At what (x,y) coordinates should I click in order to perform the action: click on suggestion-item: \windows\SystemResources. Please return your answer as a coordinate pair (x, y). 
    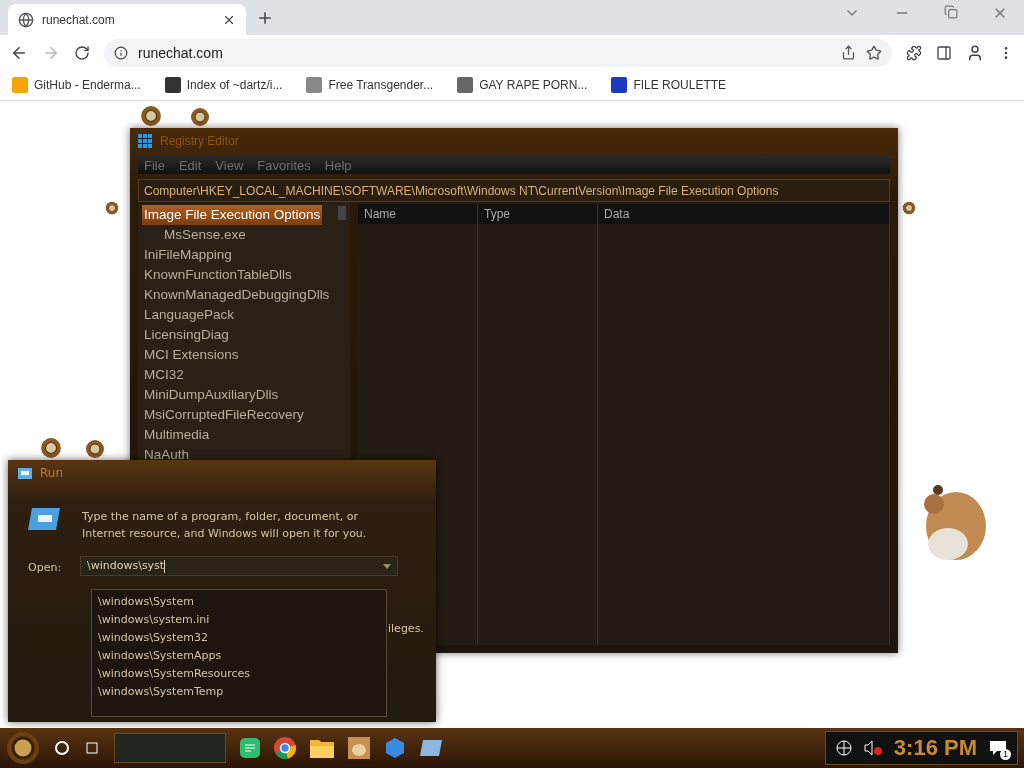
    Looking at the image, I should click on (174, 674).